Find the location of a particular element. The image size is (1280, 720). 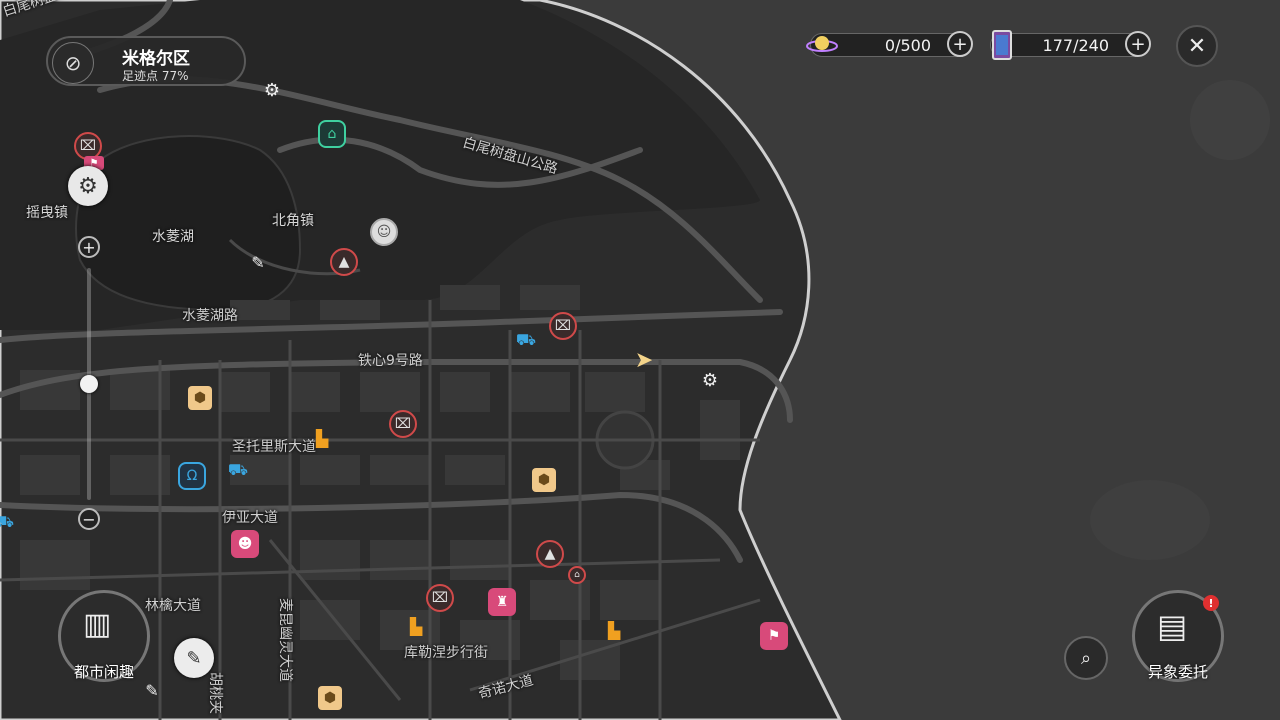

district-name: 米格尔区 is located at coordinates (156, 59).